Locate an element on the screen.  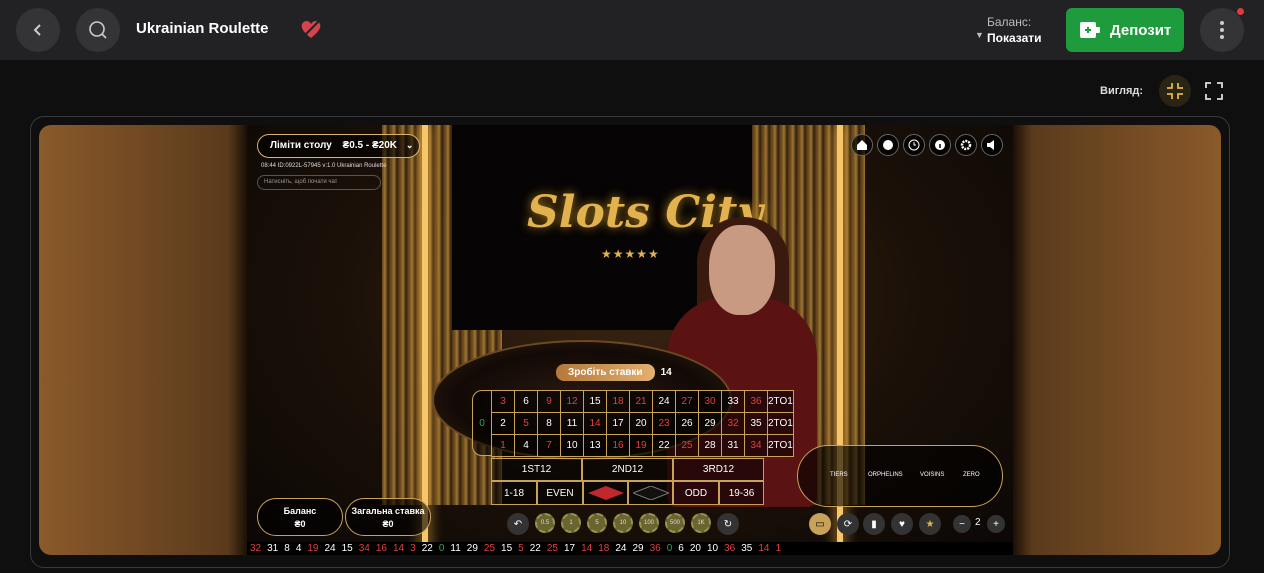
bet-number: 23 is located at coordinates (664, 423).